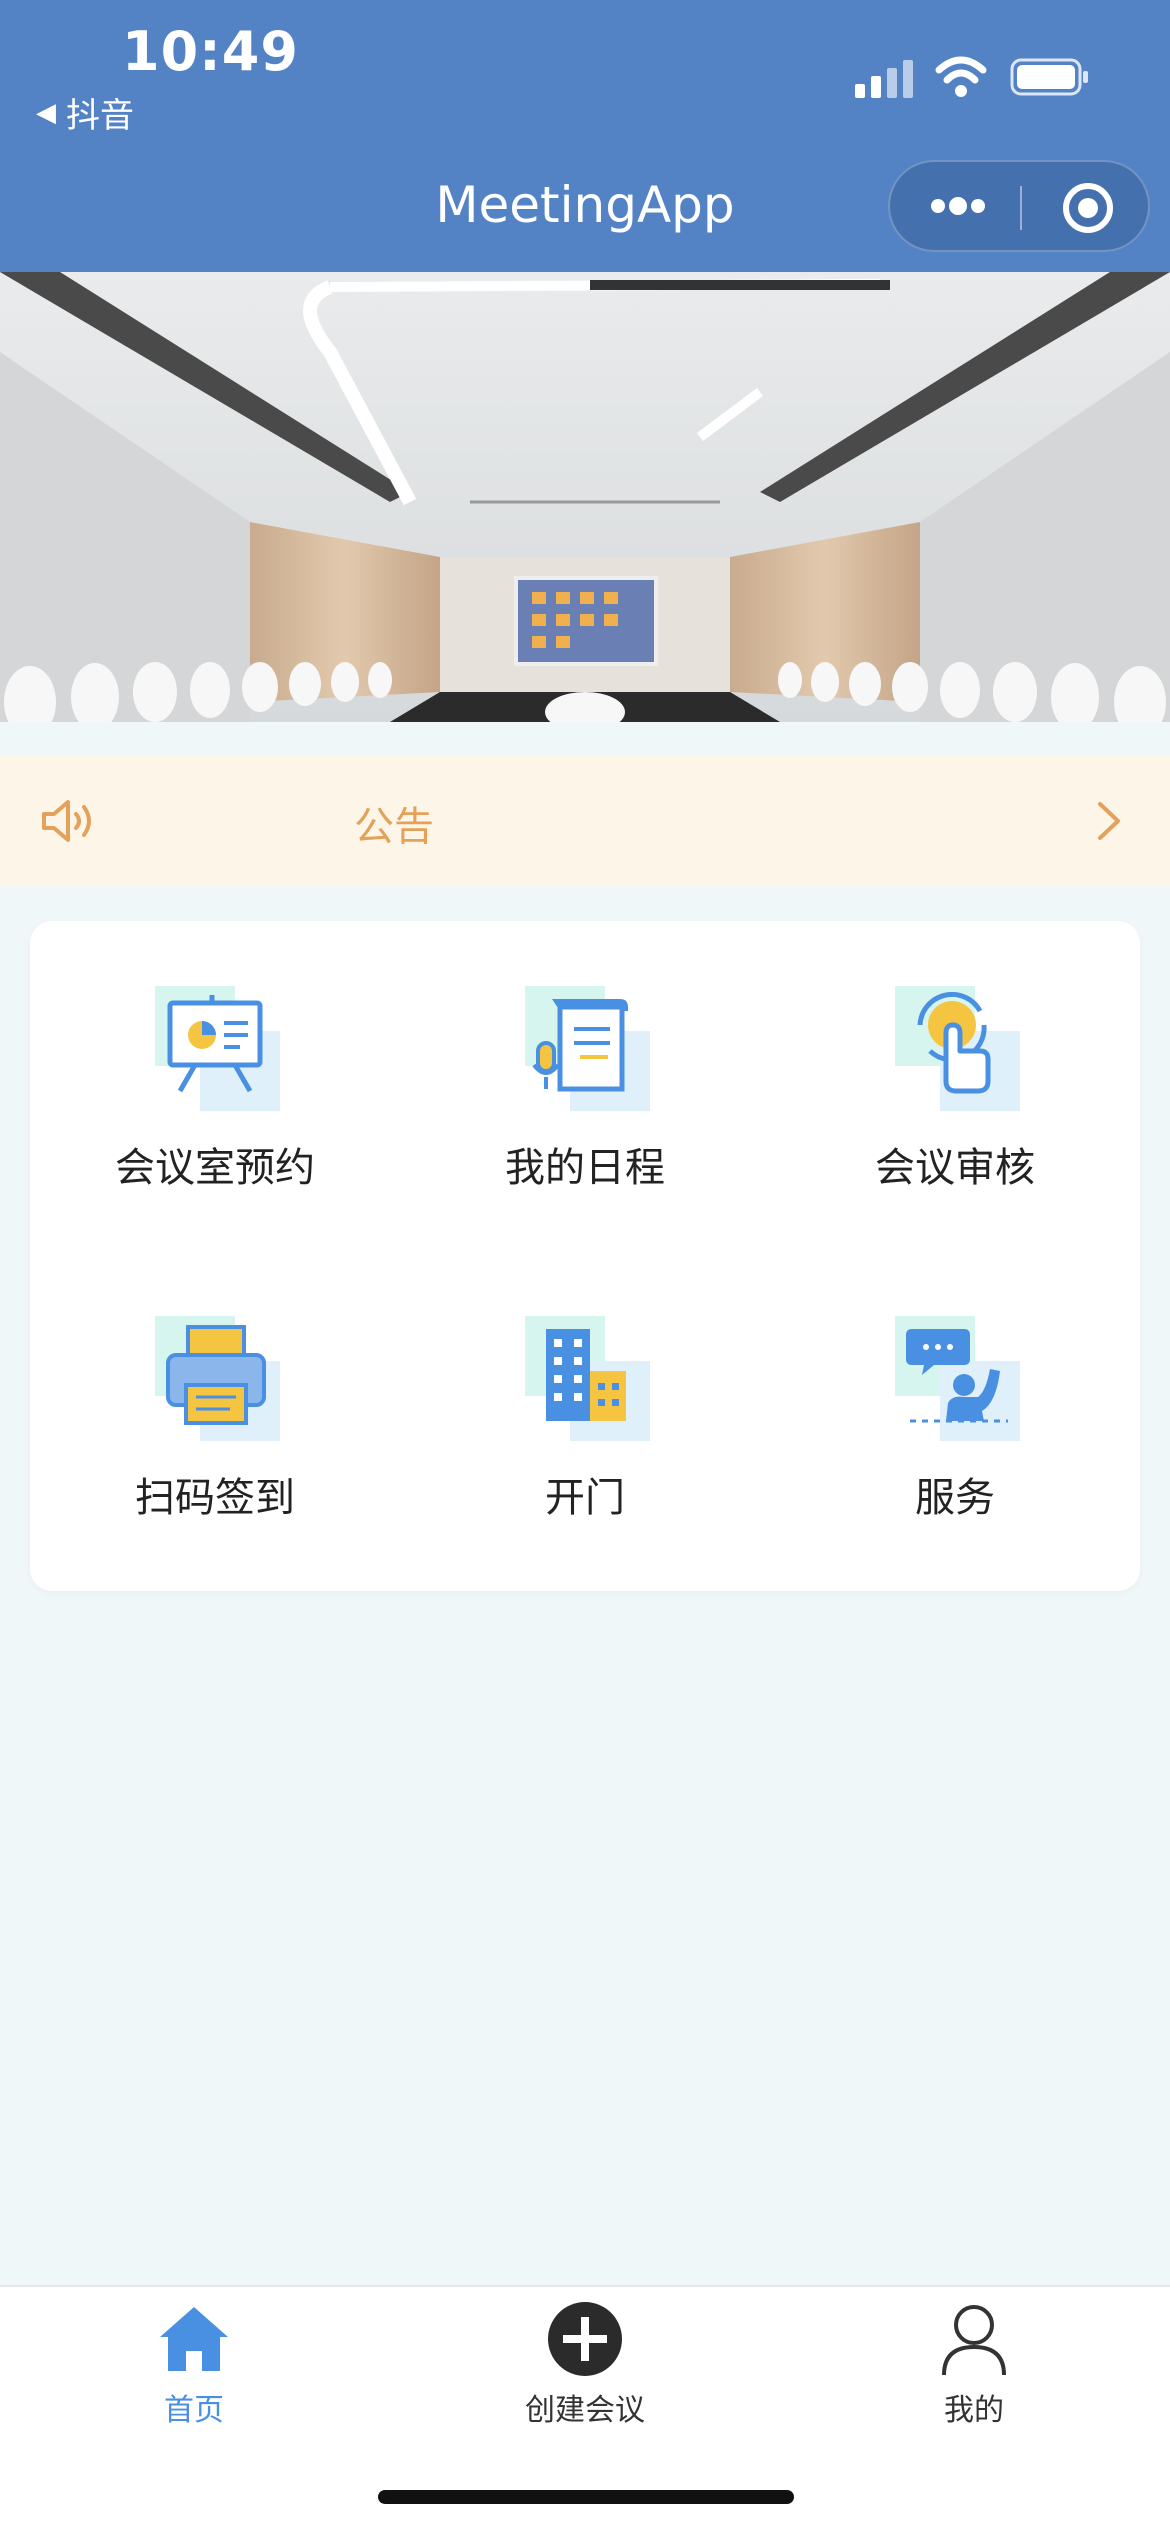 The width and height of the screenshot is (1170, 2534). Describe the element at coordinates (66, 821) in the screenshot. I see `speaker-icon` at that location.